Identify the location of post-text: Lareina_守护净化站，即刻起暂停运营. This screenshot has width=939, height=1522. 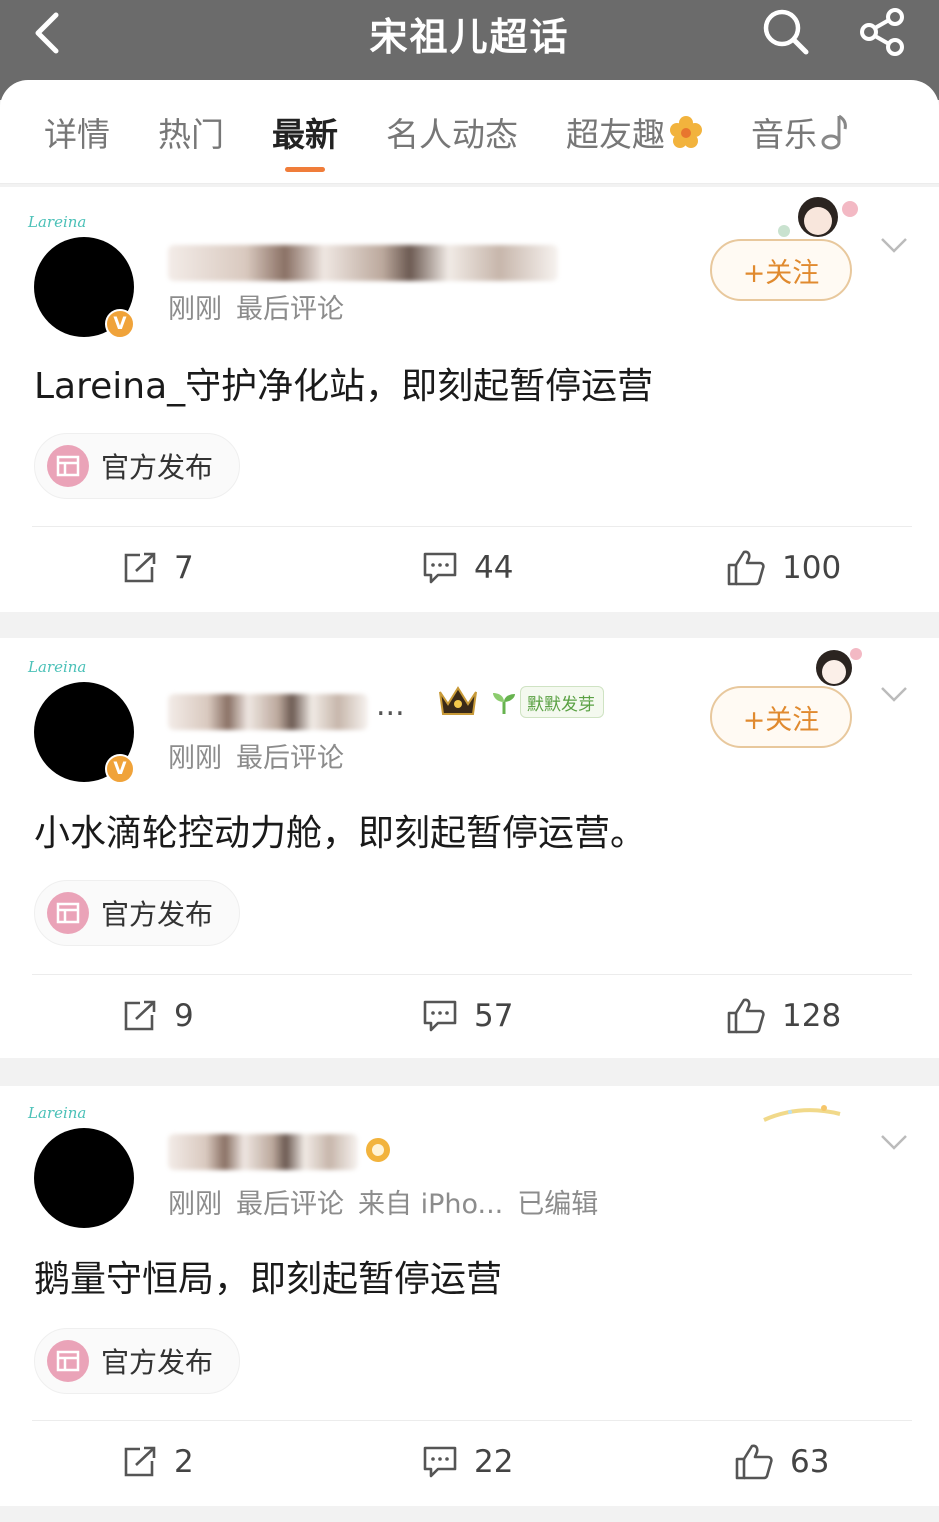
(344, 386).